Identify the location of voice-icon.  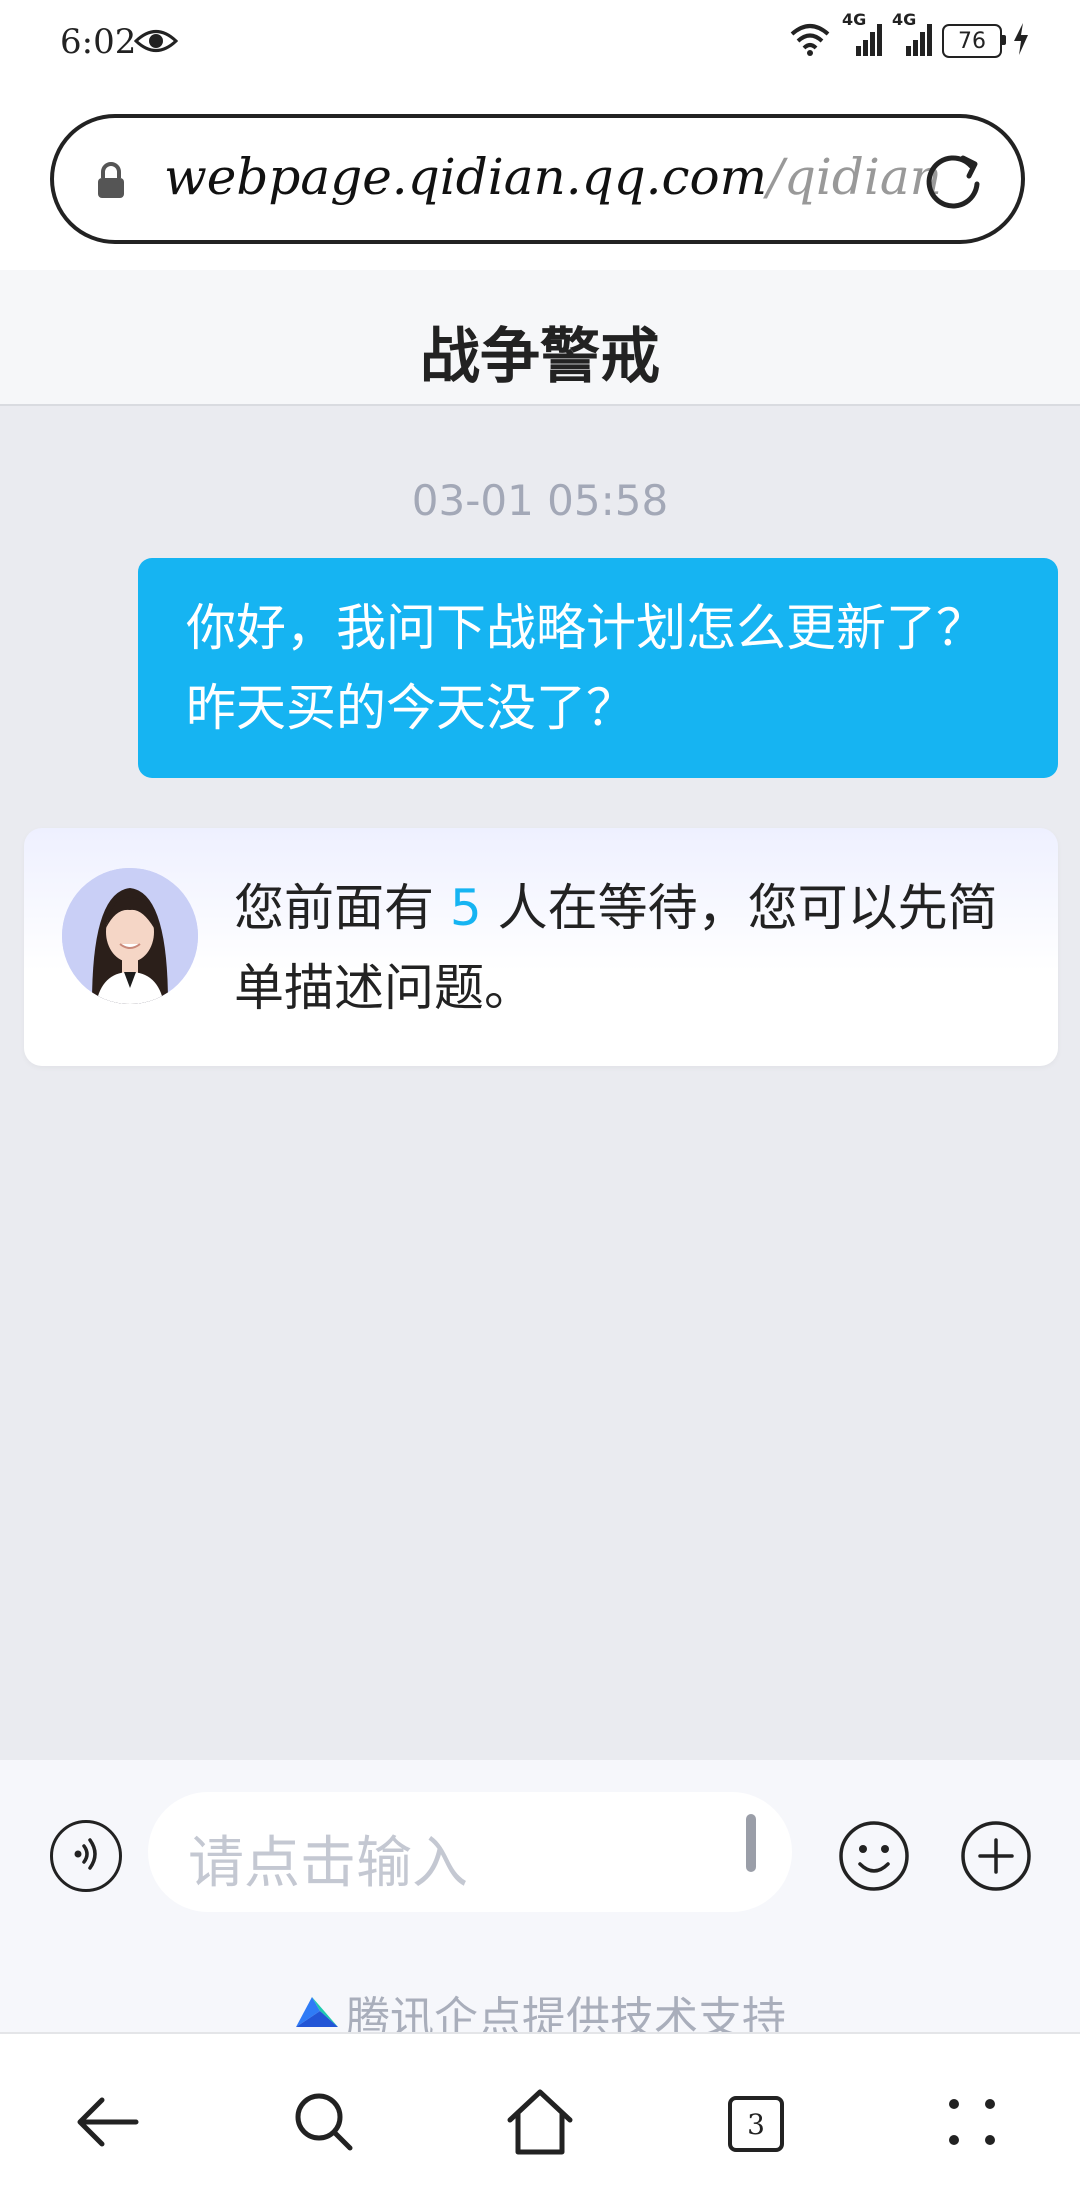
(86, 1856).